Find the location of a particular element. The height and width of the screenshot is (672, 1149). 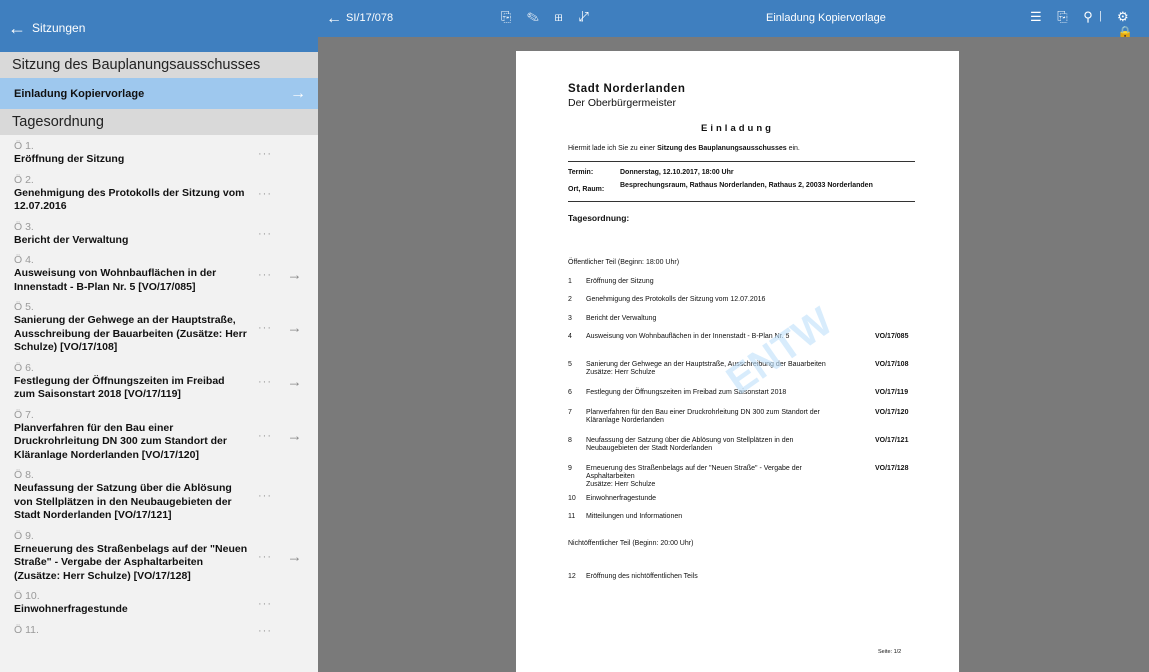

row-title: Einwohnerfragestunde is located at coordinates (621, 498).